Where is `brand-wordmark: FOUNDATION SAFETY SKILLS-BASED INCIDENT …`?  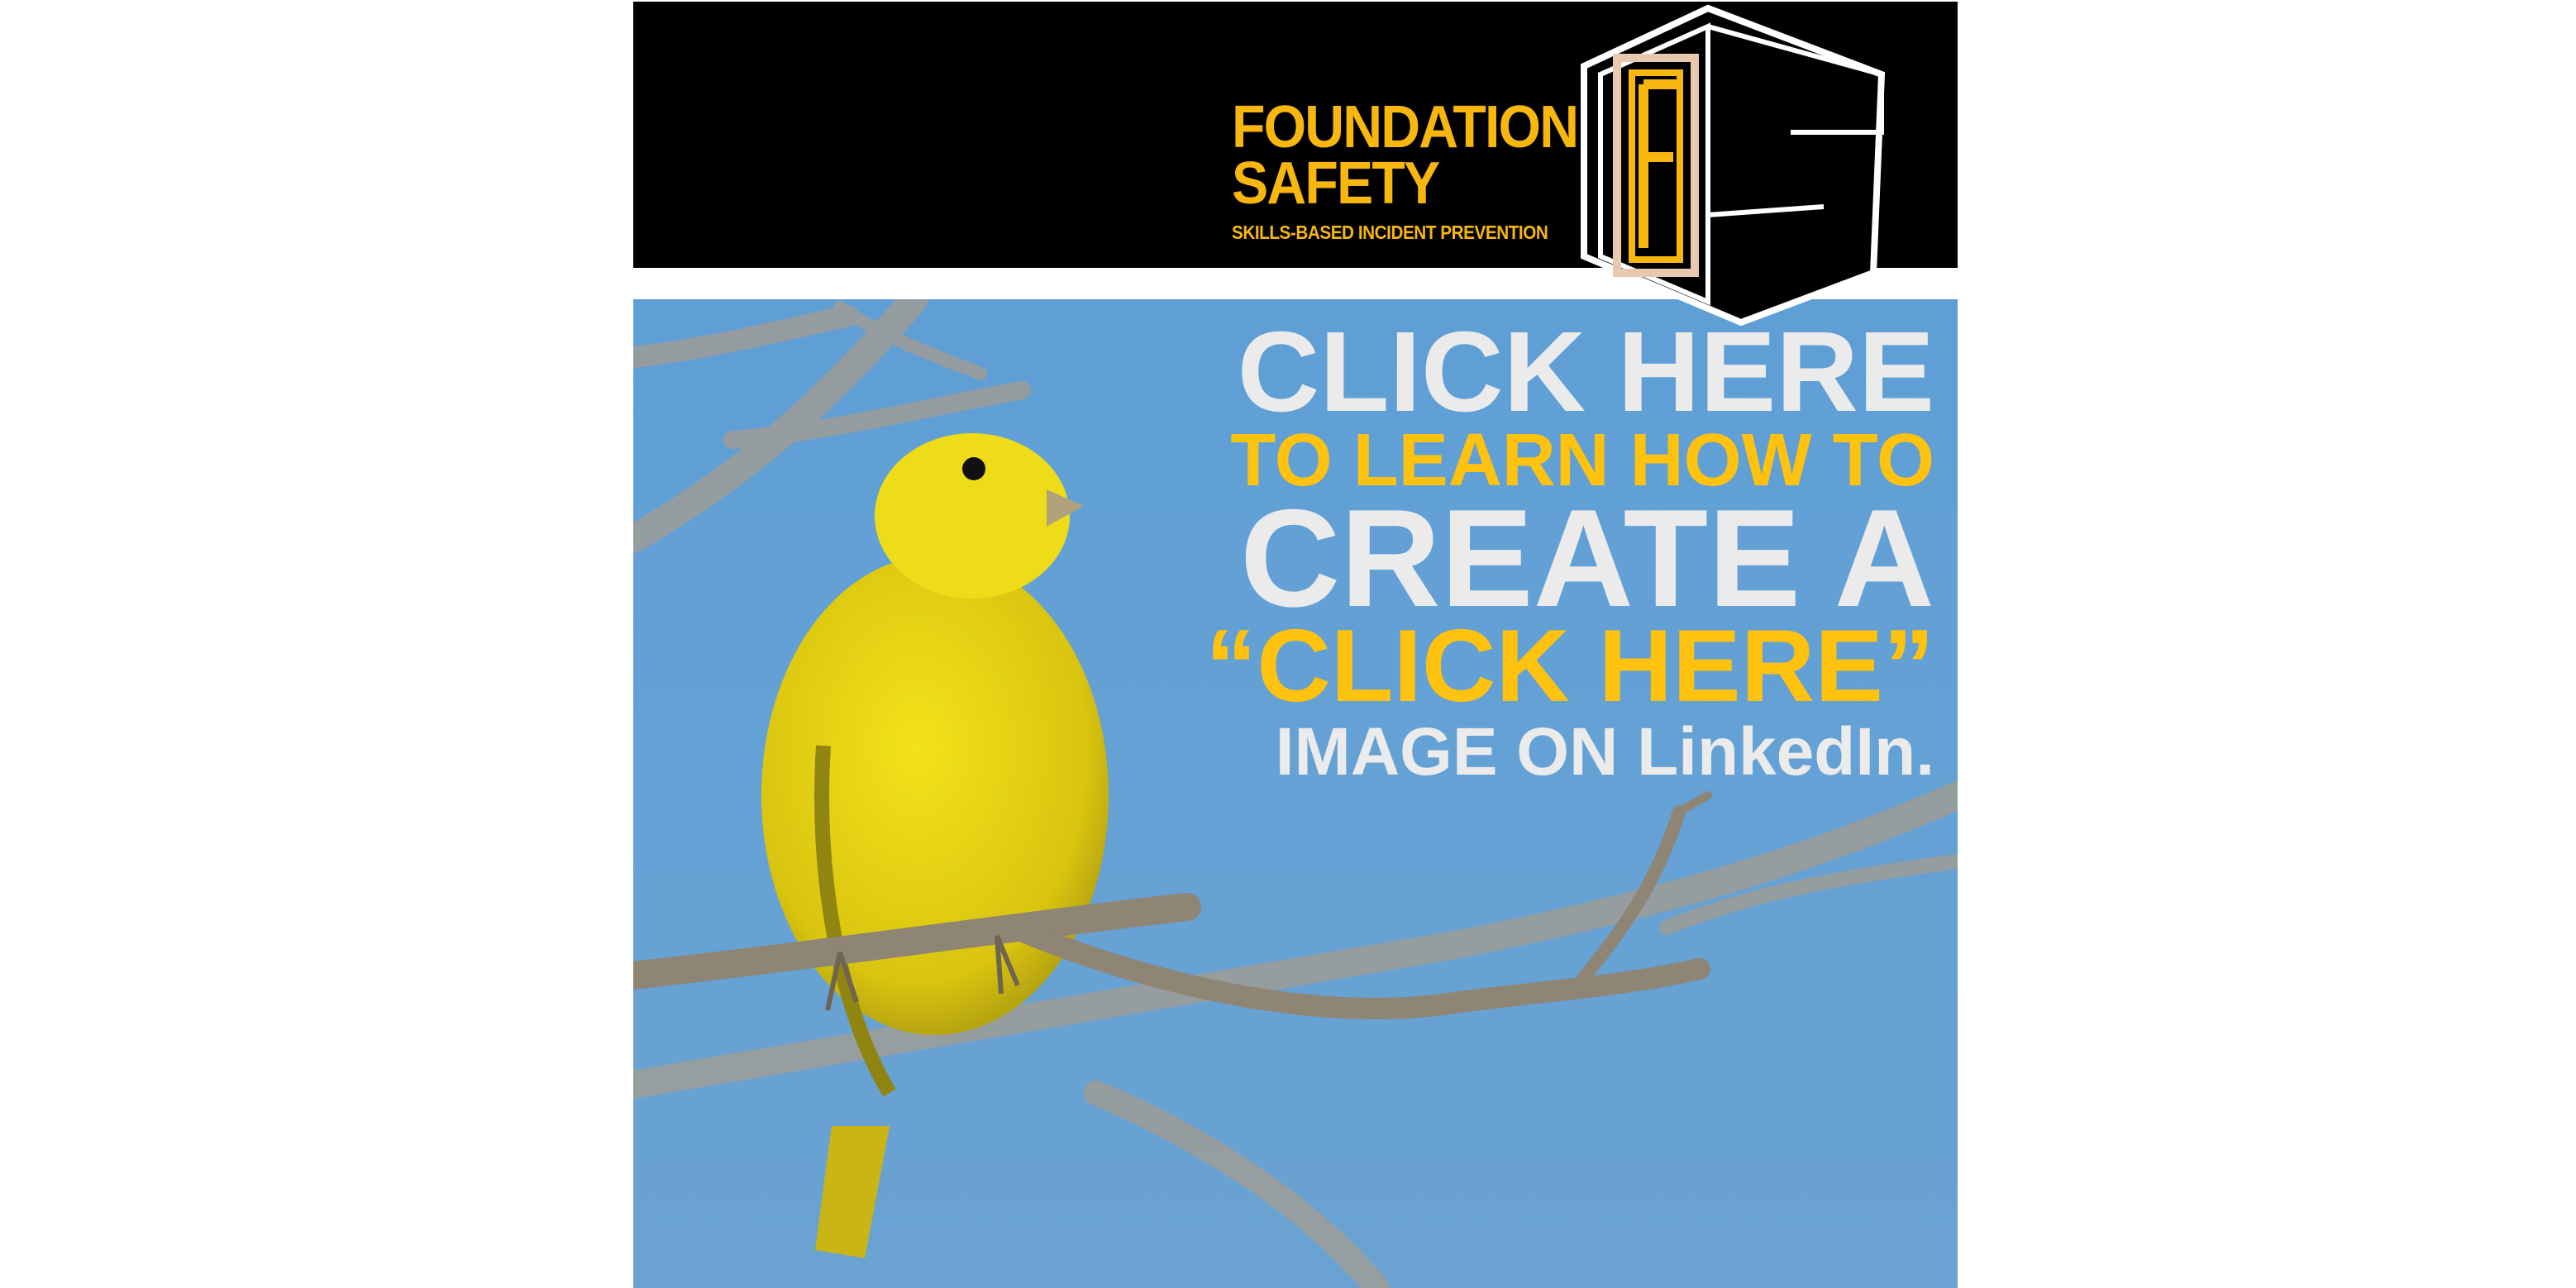 brand-wordmark: FOUNDATION SAFETY SKILLS-BASED INCIDENT … is located at coordinates (1420, 169).